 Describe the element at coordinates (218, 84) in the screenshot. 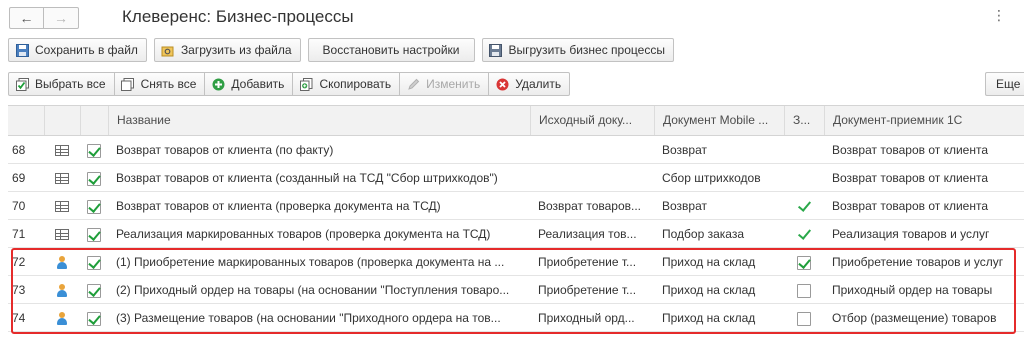

I see `add-icon` at that location.